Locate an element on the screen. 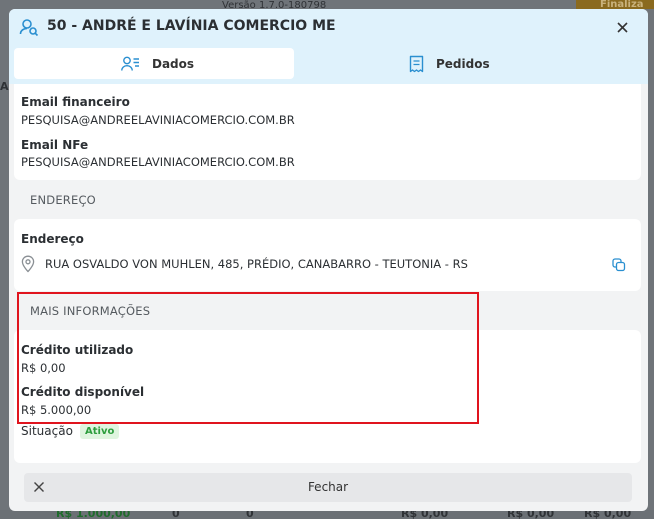 This screenshot has width=654, height=519. status-badge: Ativo is located at coordinates (100, 431).